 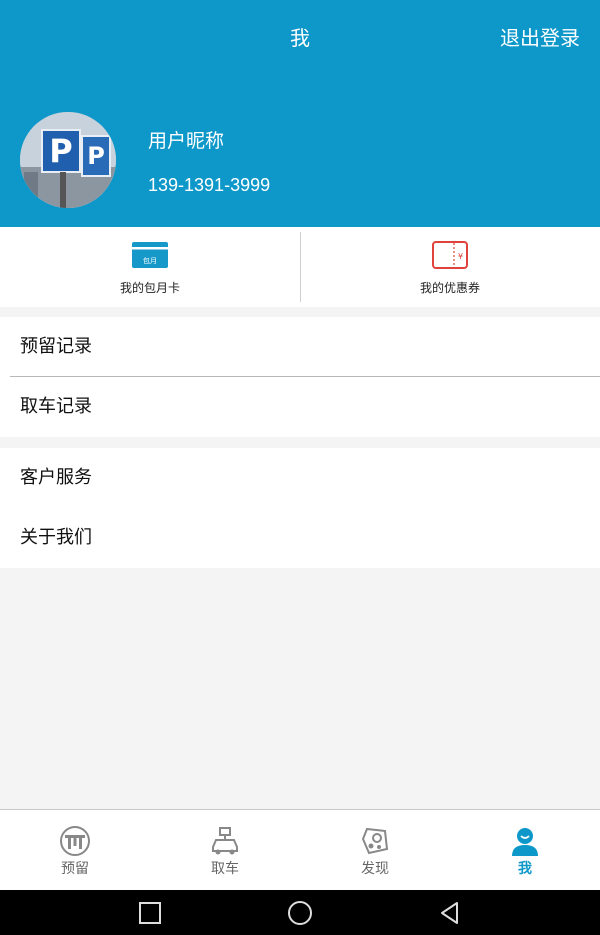 I want to click on coupon-label: 我的优惠券, so click(x=449, y=288).